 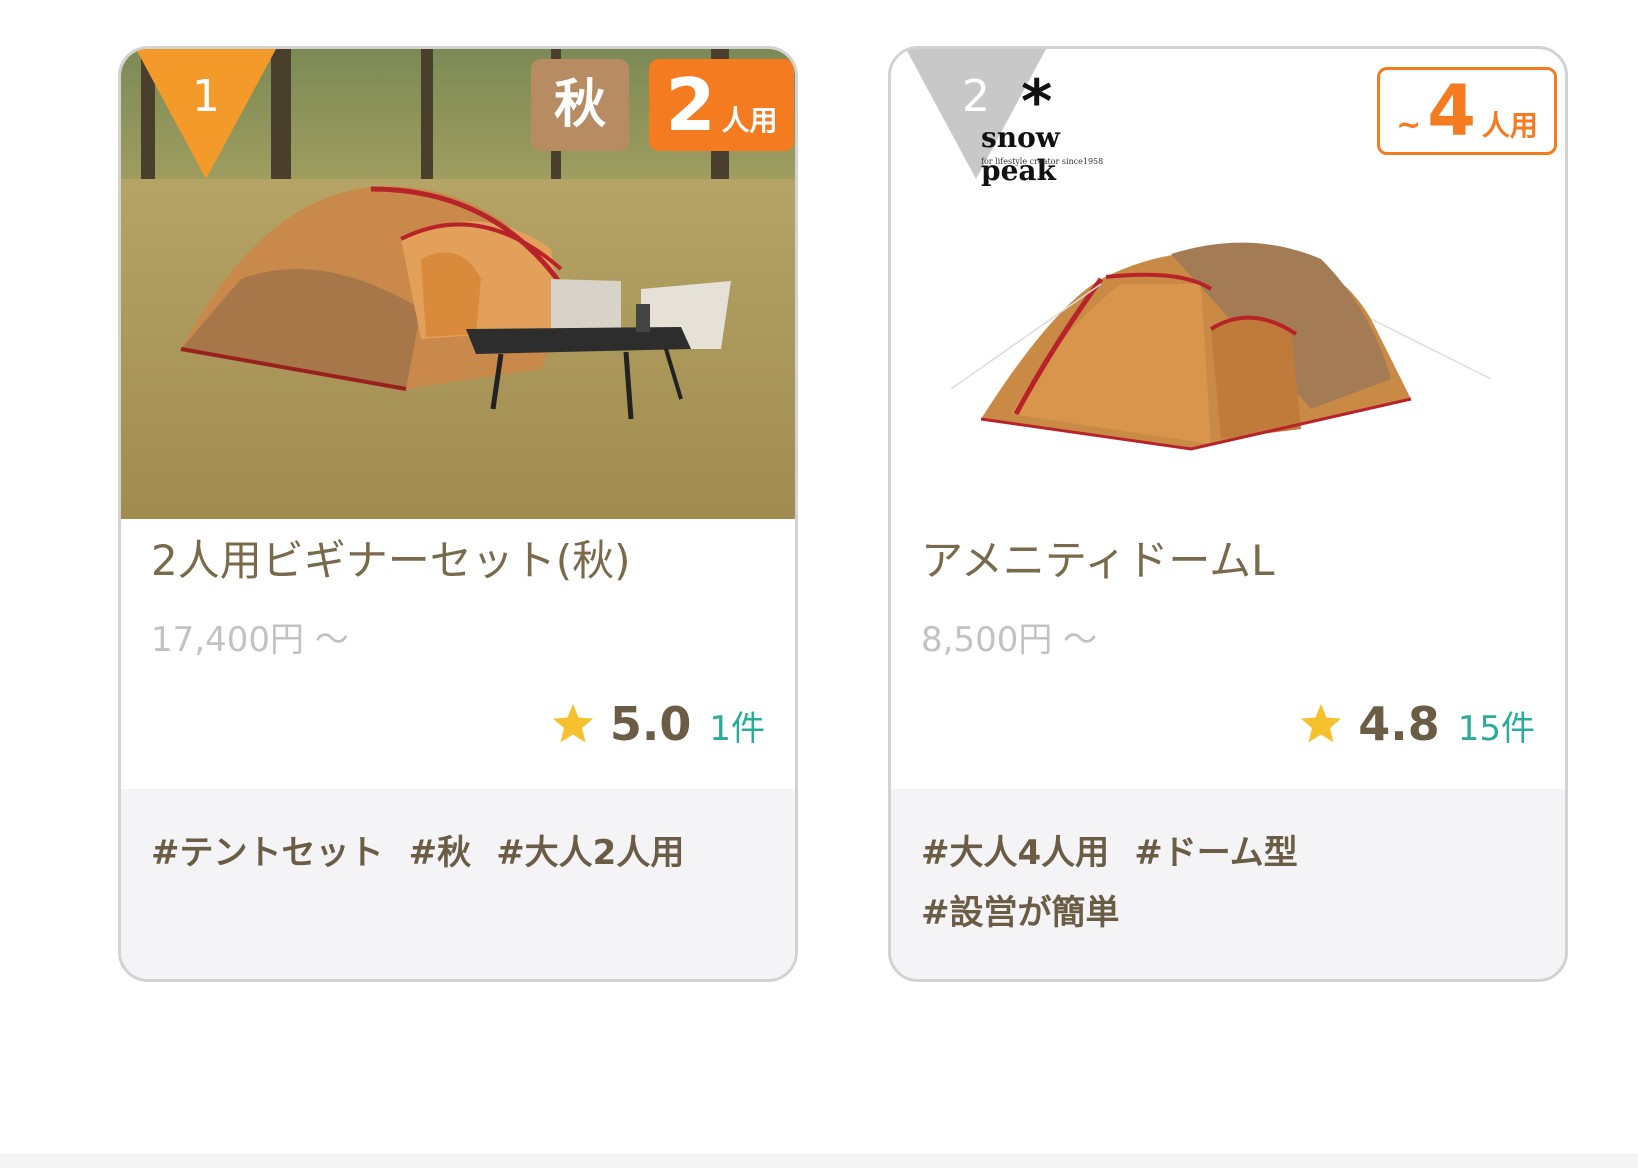 I want to click on product-price: 17,400円 〜, so click(x=250, y=640).